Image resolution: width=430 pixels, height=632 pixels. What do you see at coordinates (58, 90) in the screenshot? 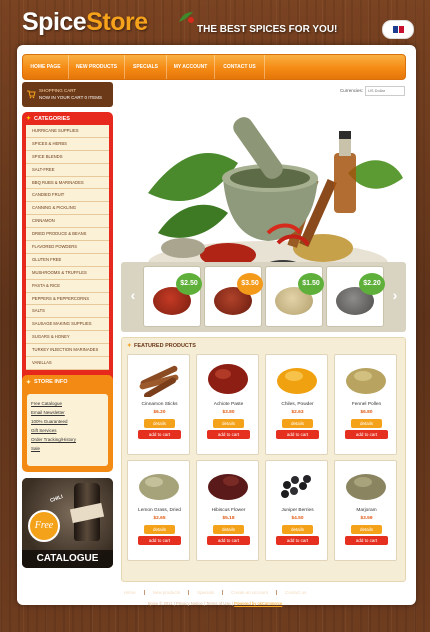
I see `cart-title: SHOPPING CART` at bounding box center [58, 90].